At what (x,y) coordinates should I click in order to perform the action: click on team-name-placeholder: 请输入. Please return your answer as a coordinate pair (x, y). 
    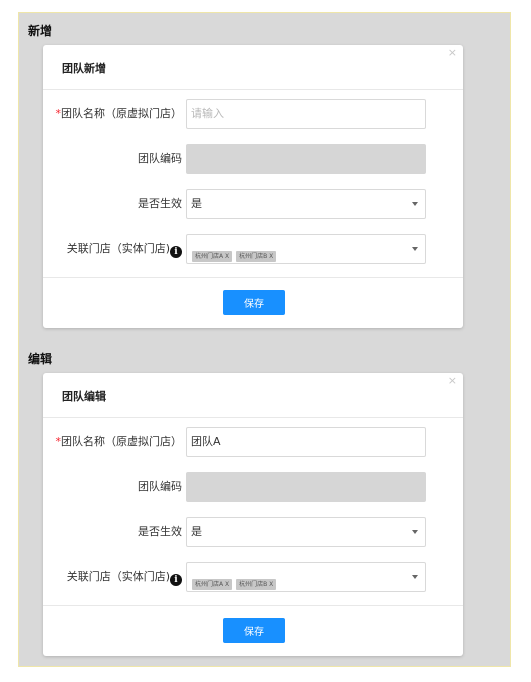
    Looking at the image, I should click on (207, 113).